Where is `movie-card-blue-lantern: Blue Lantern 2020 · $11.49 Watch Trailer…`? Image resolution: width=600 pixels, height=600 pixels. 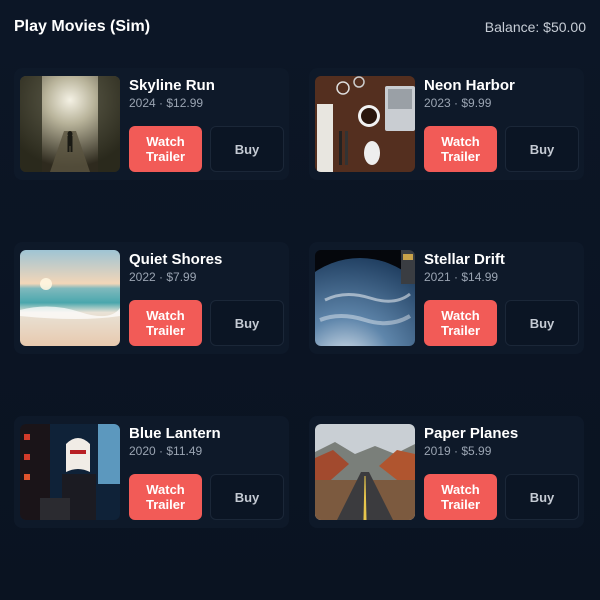 movie-card-blue-lantern: Blue Lantern 2020 · $11.49 Watch Trailer… is located at coordinates (151, 472).